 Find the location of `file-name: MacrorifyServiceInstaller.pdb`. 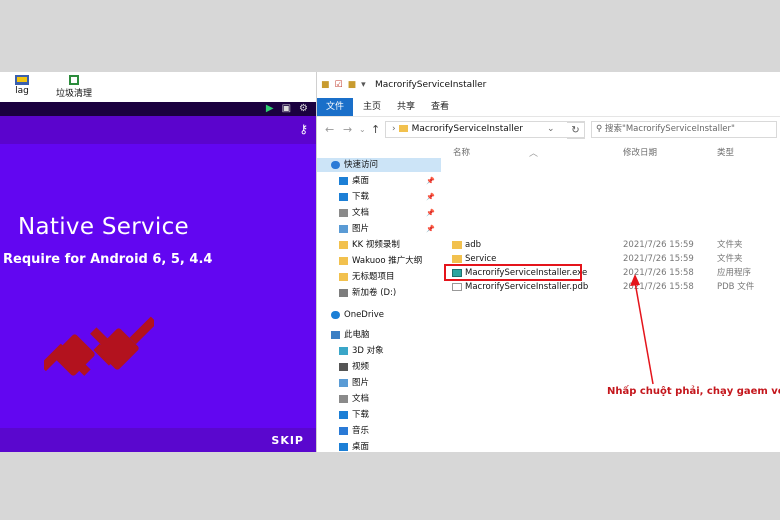

file-name: MacrorifyServiceInstaller.pdb is located at coordinates (527, 287).